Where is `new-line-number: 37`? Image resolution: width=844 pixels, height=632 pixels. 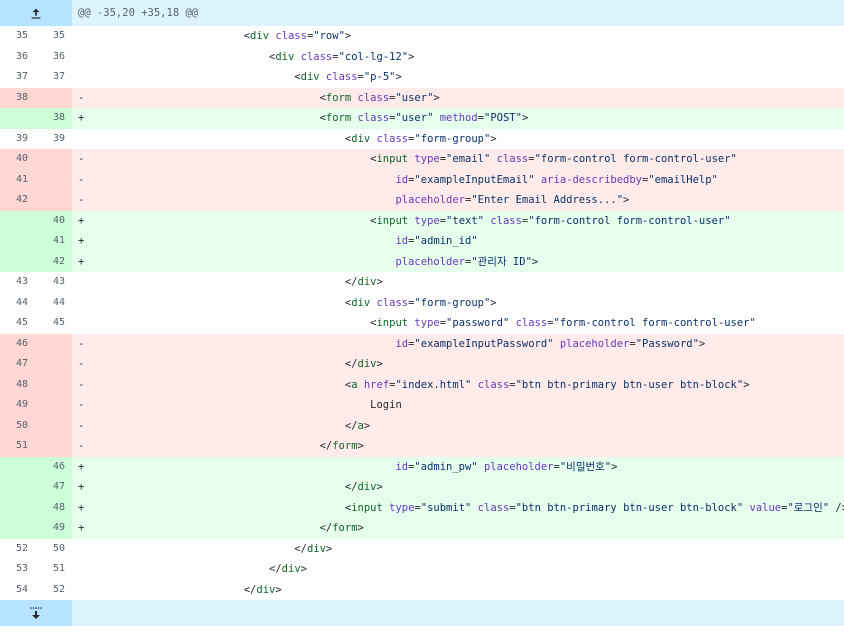 new-line-number: 37 is located at coordinates (53, 77).